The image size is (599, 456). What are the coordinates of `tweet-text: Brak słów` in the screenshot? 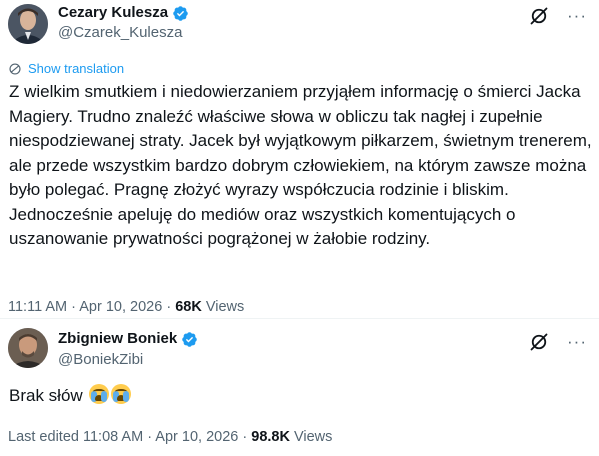 It's located at (46, 395).